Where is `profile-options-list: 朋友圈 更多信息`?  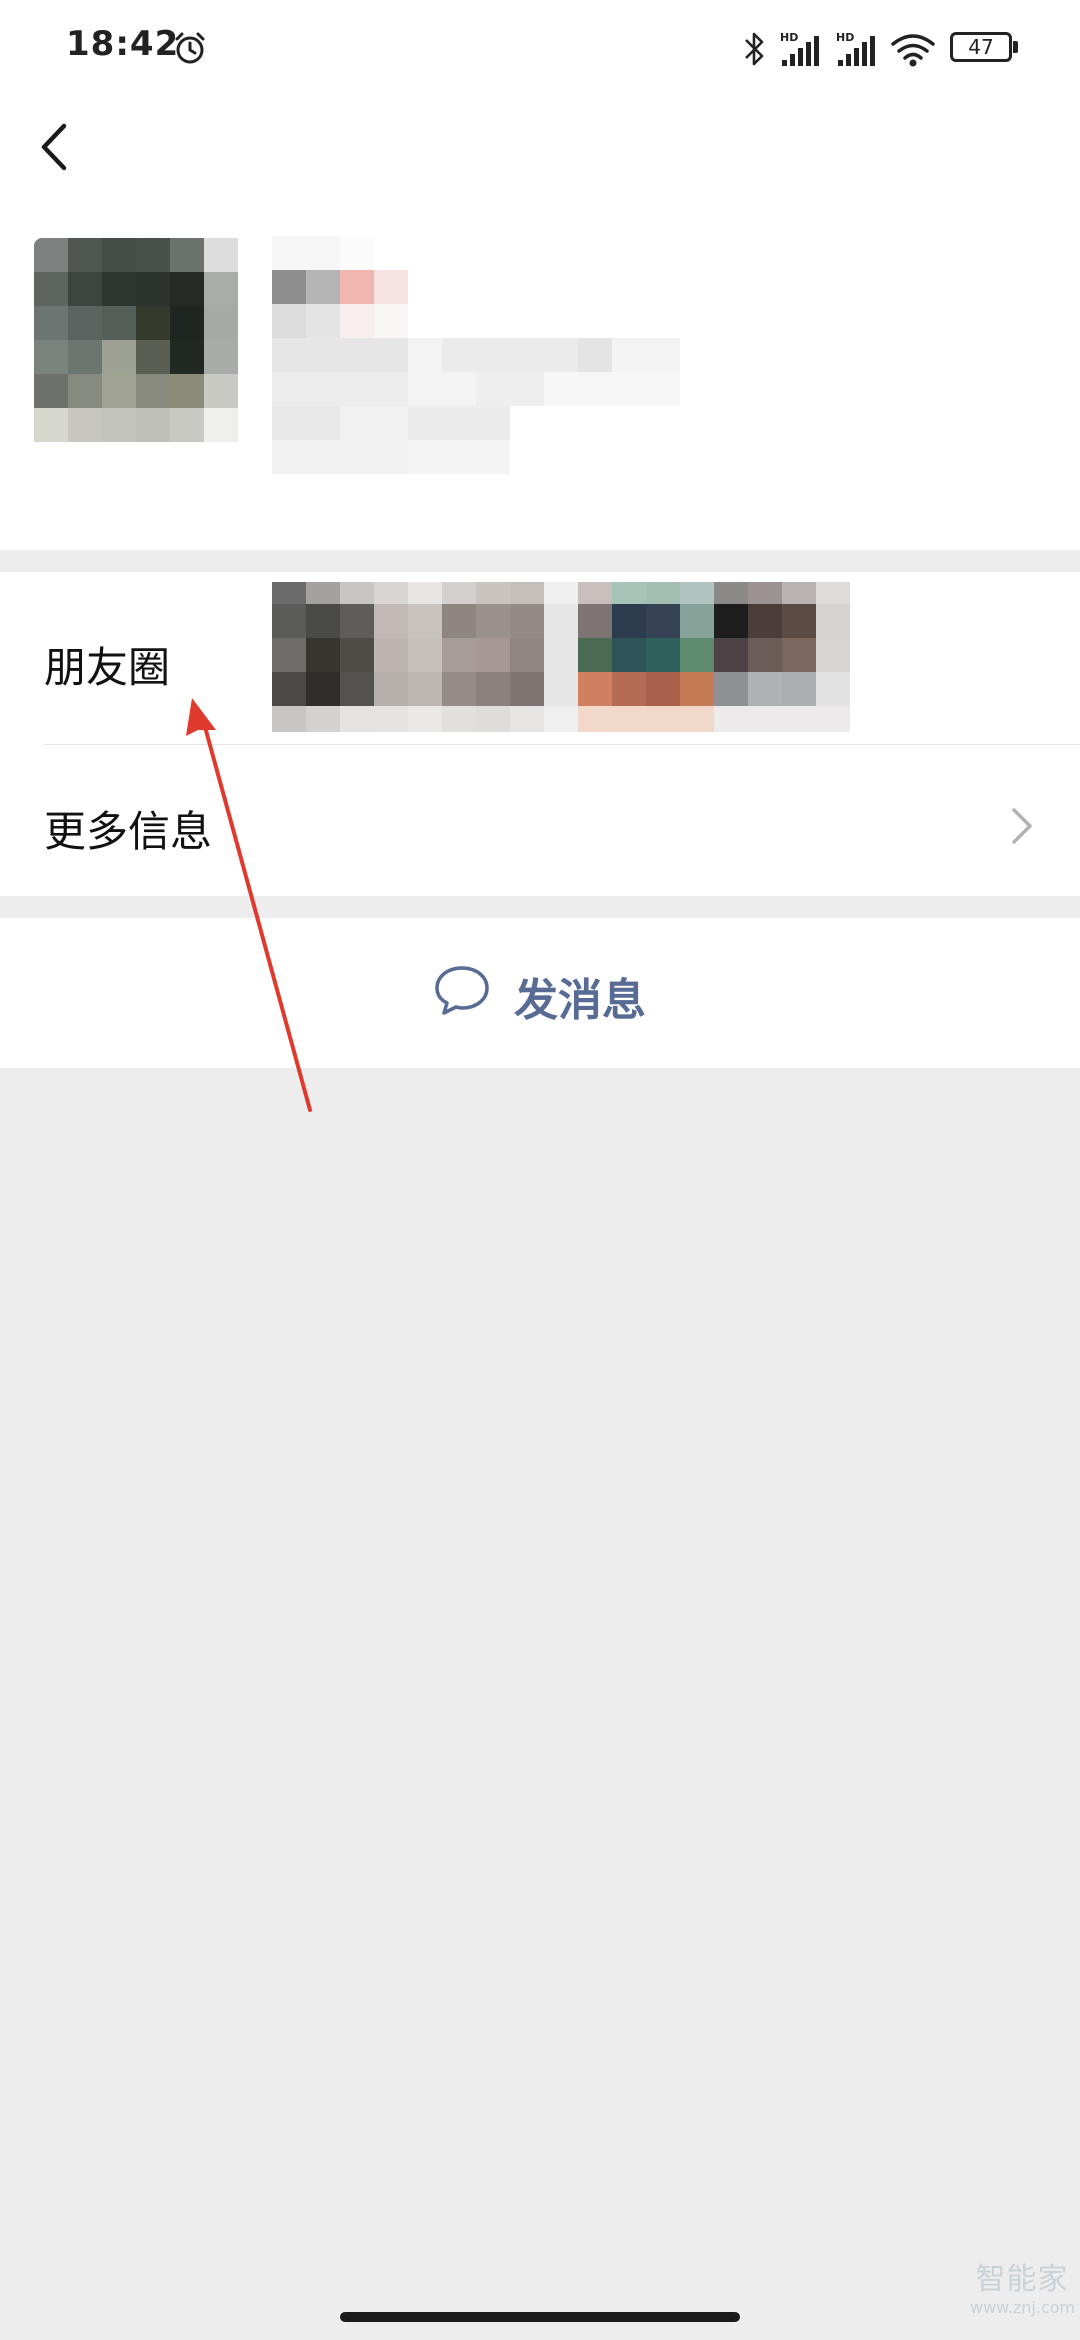 profile-options-list: 朋友圈 更多信息 is located at coordinates (540, 734).